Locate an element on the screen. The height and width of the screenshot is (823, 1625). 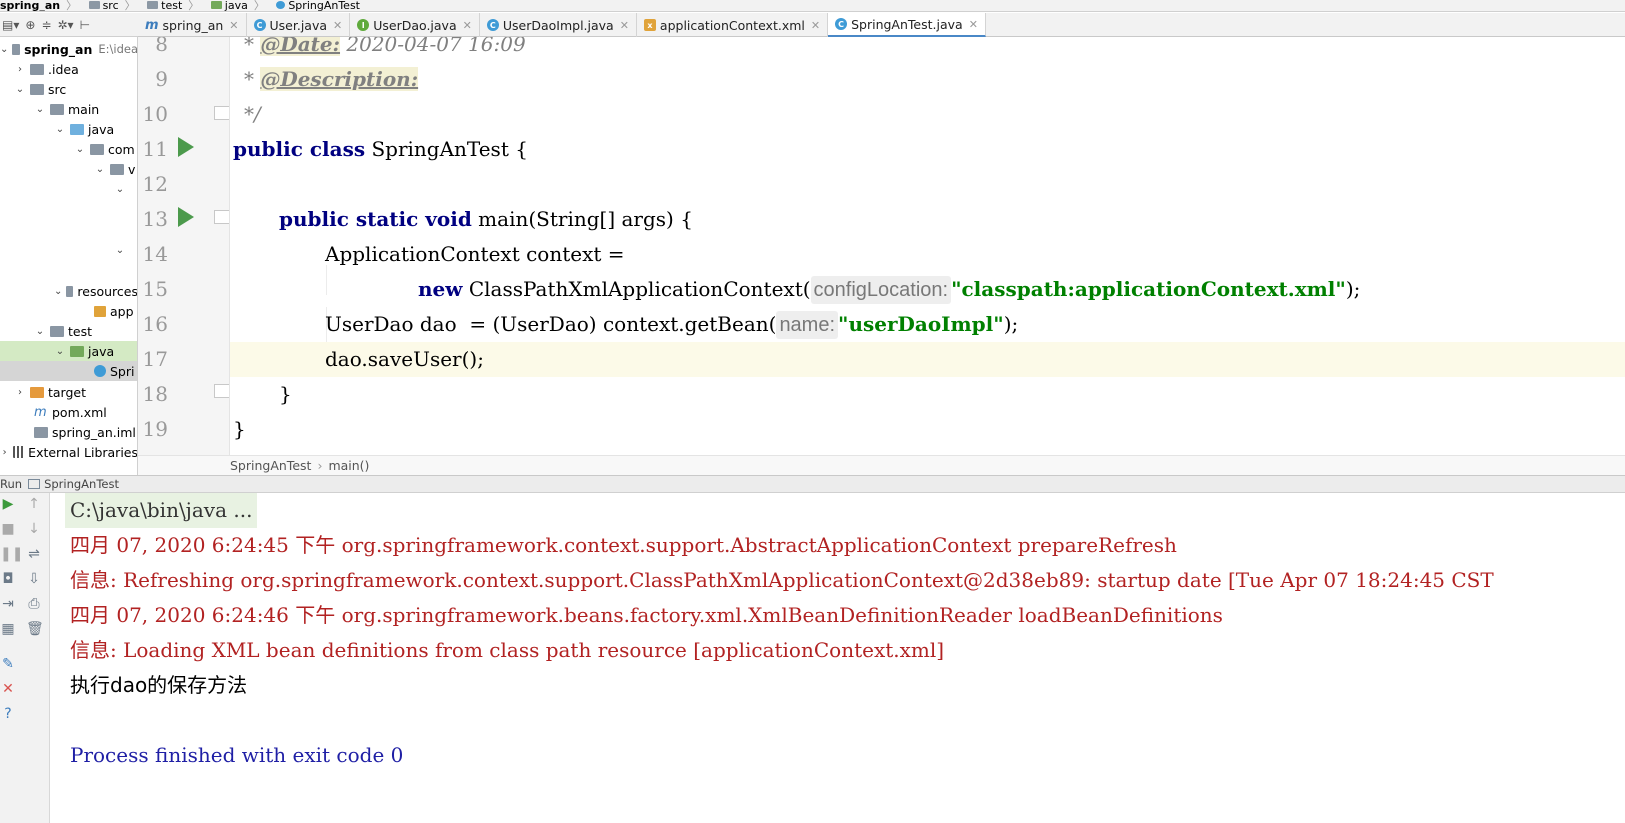
run-config-tab: SpringAnTest is located at coordinates (73, 484).